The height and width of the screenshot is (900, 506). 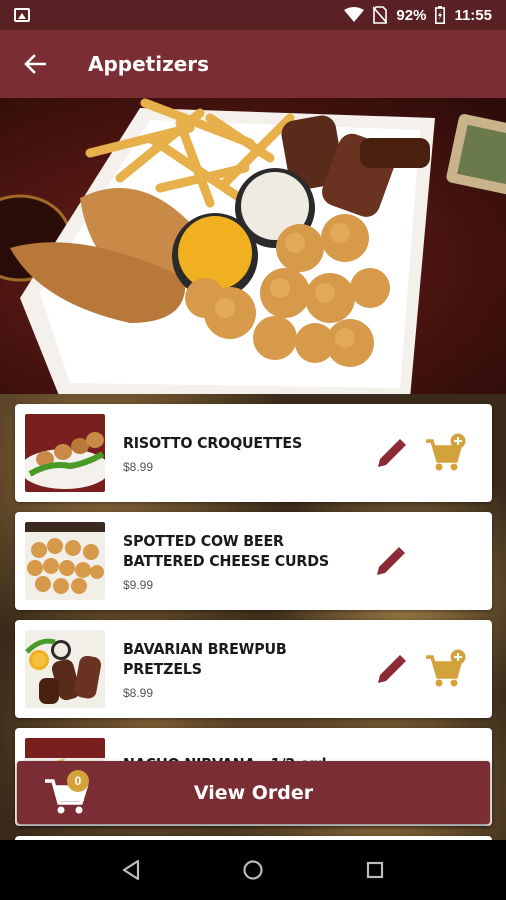 What do you see at coordinates (205, 658) in the screenshot?
I see `item-name: BAVARIAN BREWPUB PRETZELS` at bounding box center [205, 658].